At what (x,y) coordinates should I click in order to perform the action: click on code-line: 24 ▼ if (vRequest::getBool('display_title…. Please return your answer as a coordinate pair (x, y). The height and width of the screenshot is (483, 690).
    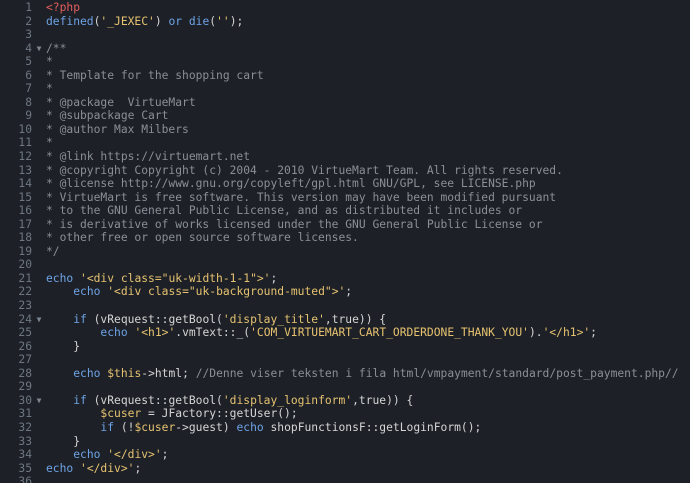
    Looking at the image, I should click on (345, 320).